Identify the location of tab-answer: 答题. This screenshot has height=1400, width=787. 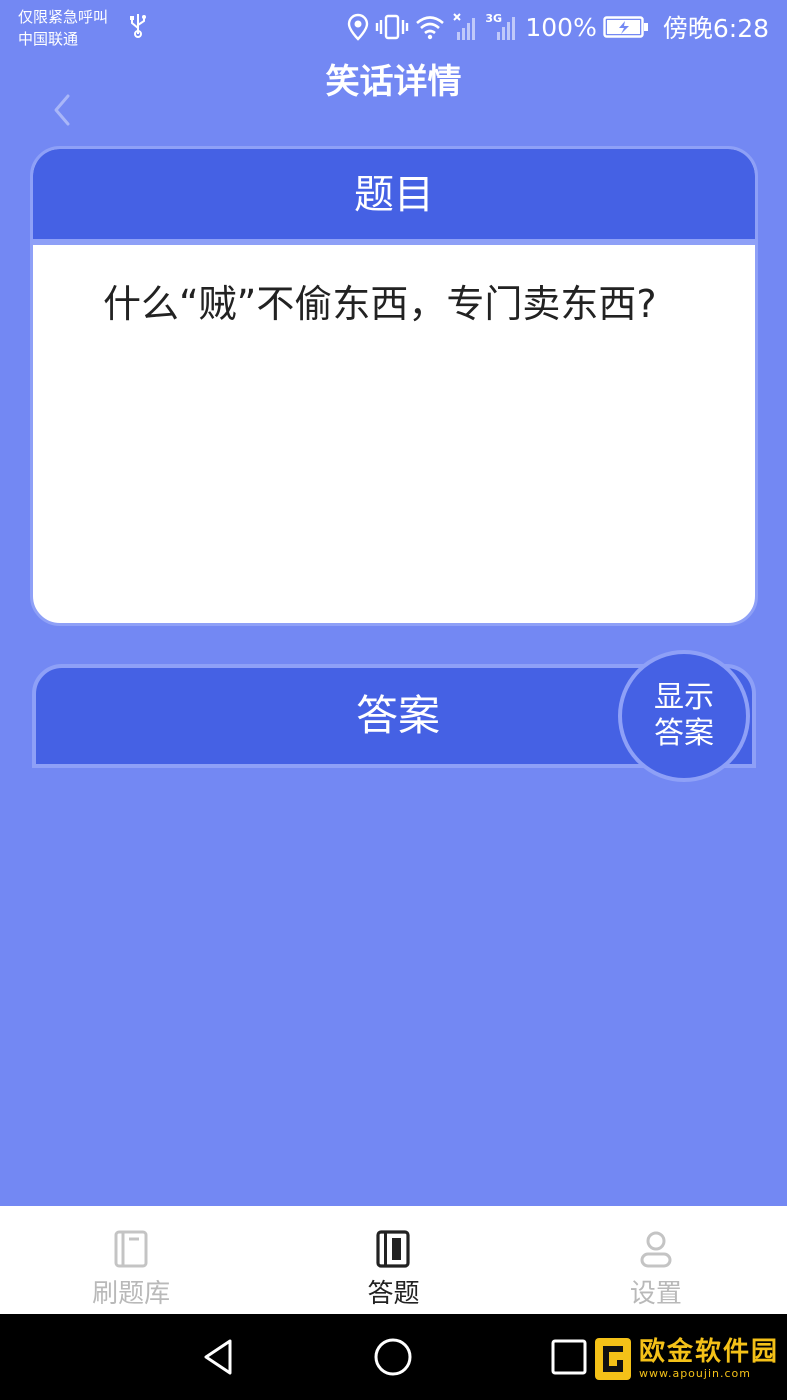
(393, 1260).